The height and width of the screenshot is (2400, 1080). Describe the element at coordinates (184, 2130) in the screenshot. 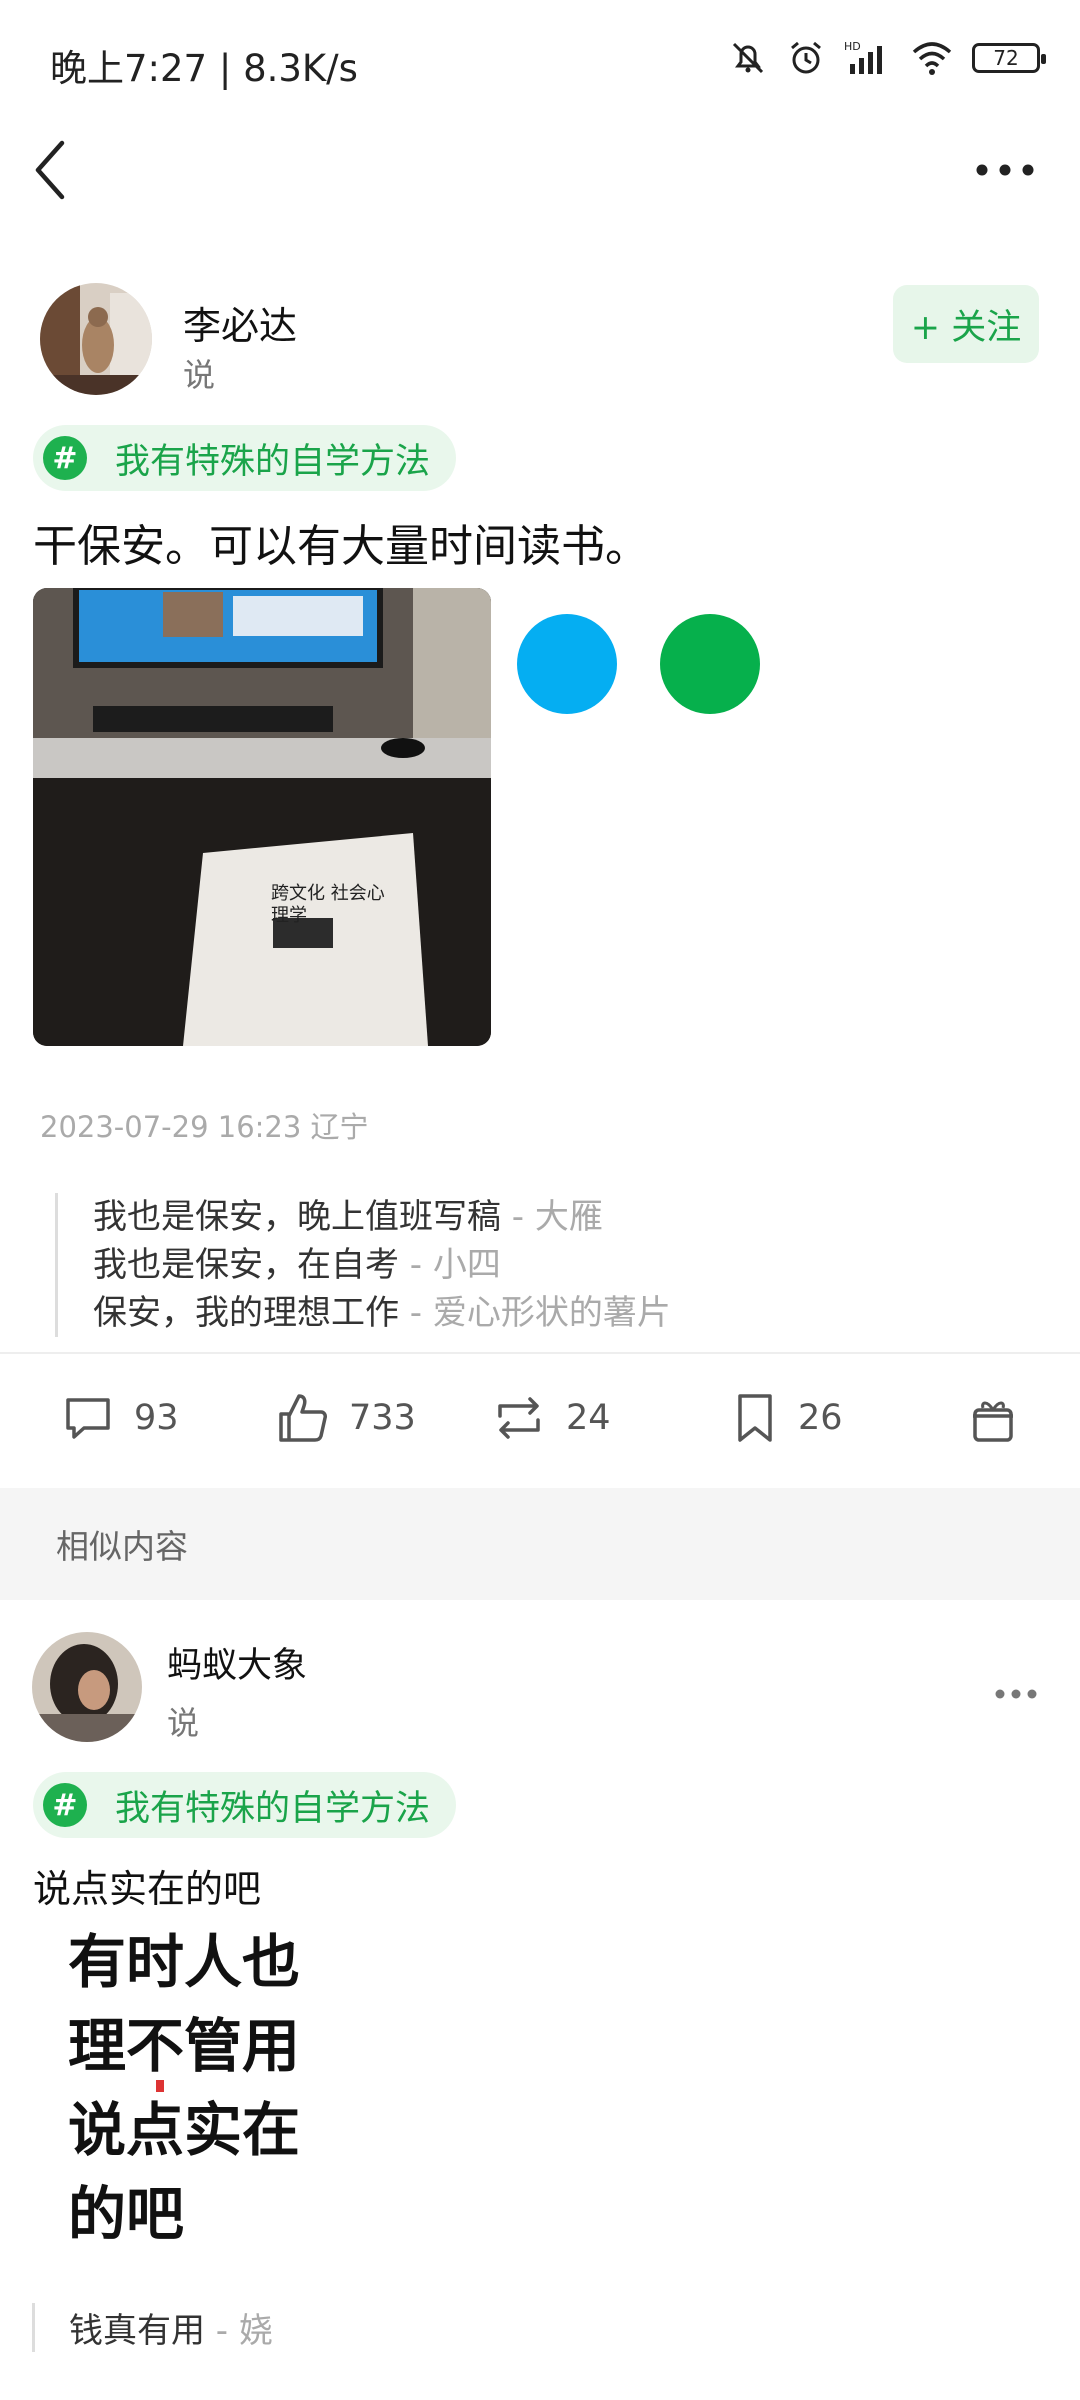

I see `calligraphy-line: 说点实在` at that location.